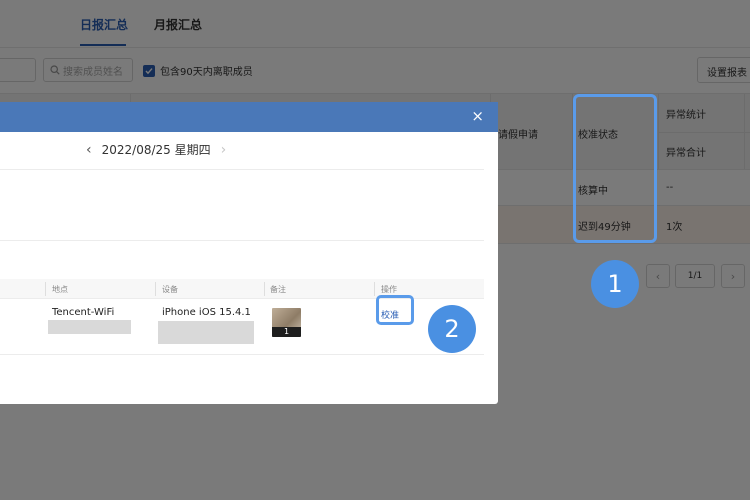  I want to click on tab-daily-summary: 日报汇总, so click(104, 24).